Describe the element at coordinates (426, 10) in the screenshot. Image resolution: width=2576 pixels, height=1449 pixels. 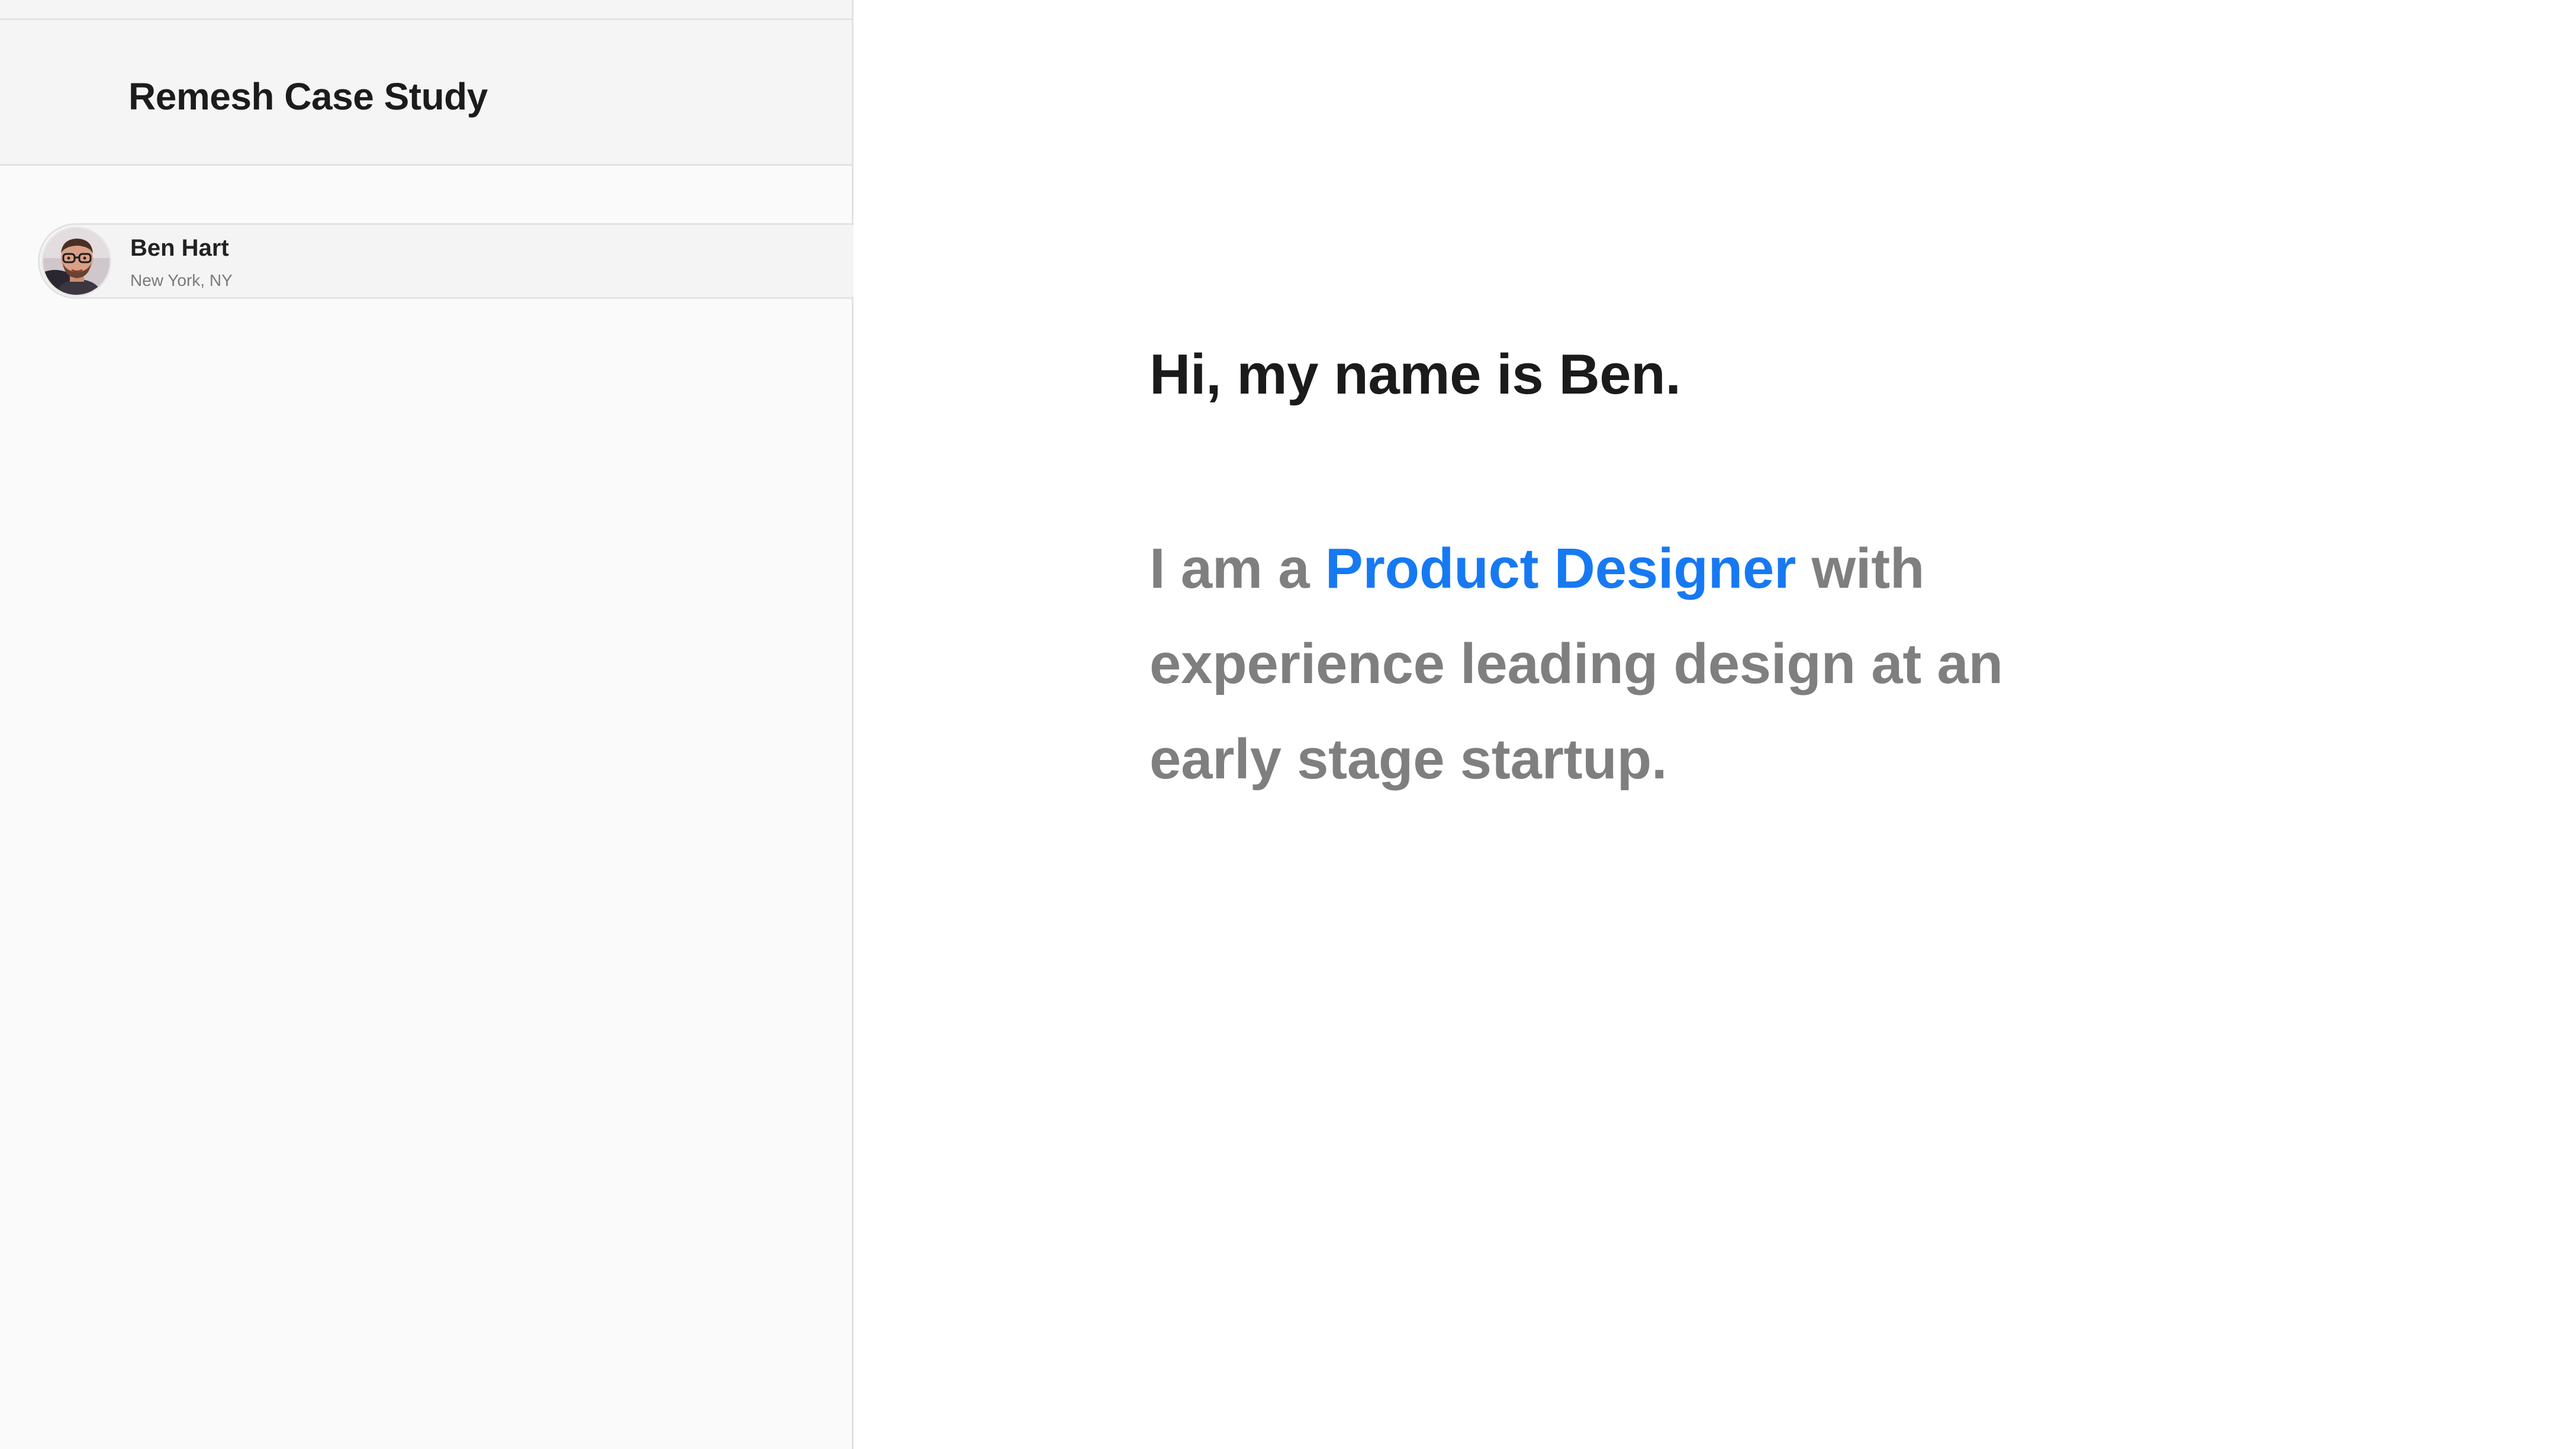
I see `sidebar-top-strip` at that location.